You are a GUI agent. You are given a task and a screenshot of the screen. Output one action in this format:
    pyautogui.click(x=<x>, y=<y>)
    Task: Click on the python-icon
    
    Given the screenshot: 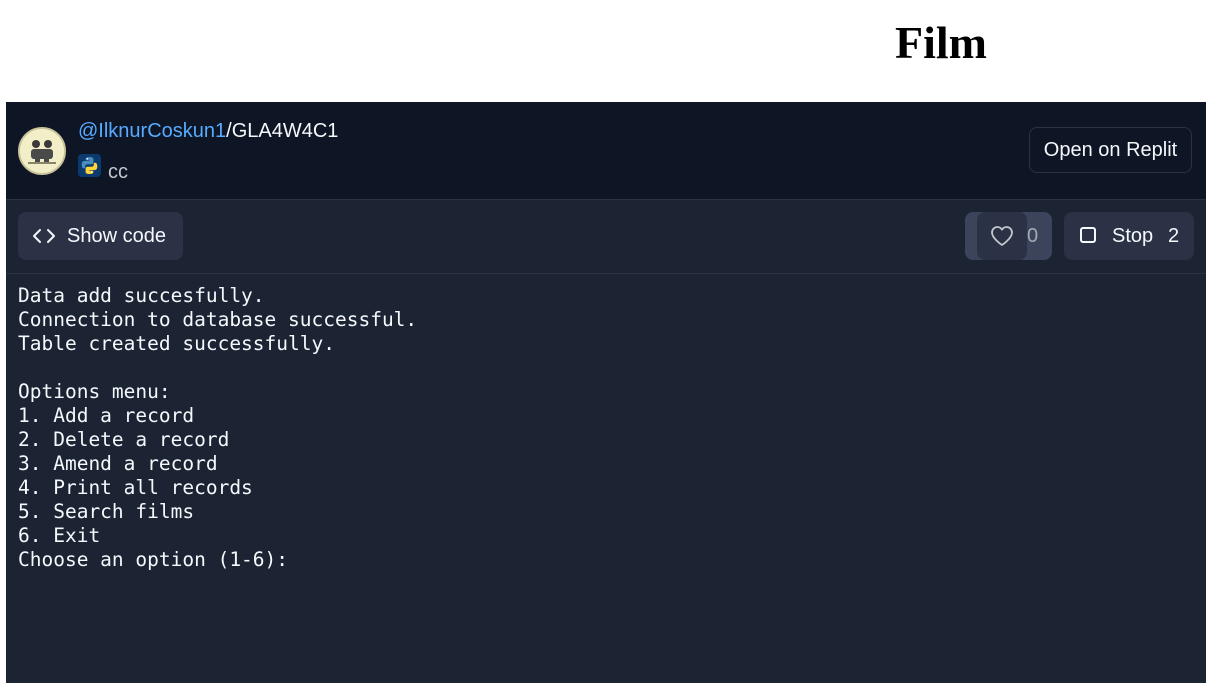 What is the action you would take?
    pyautogui.click(x=89, y=165)
    